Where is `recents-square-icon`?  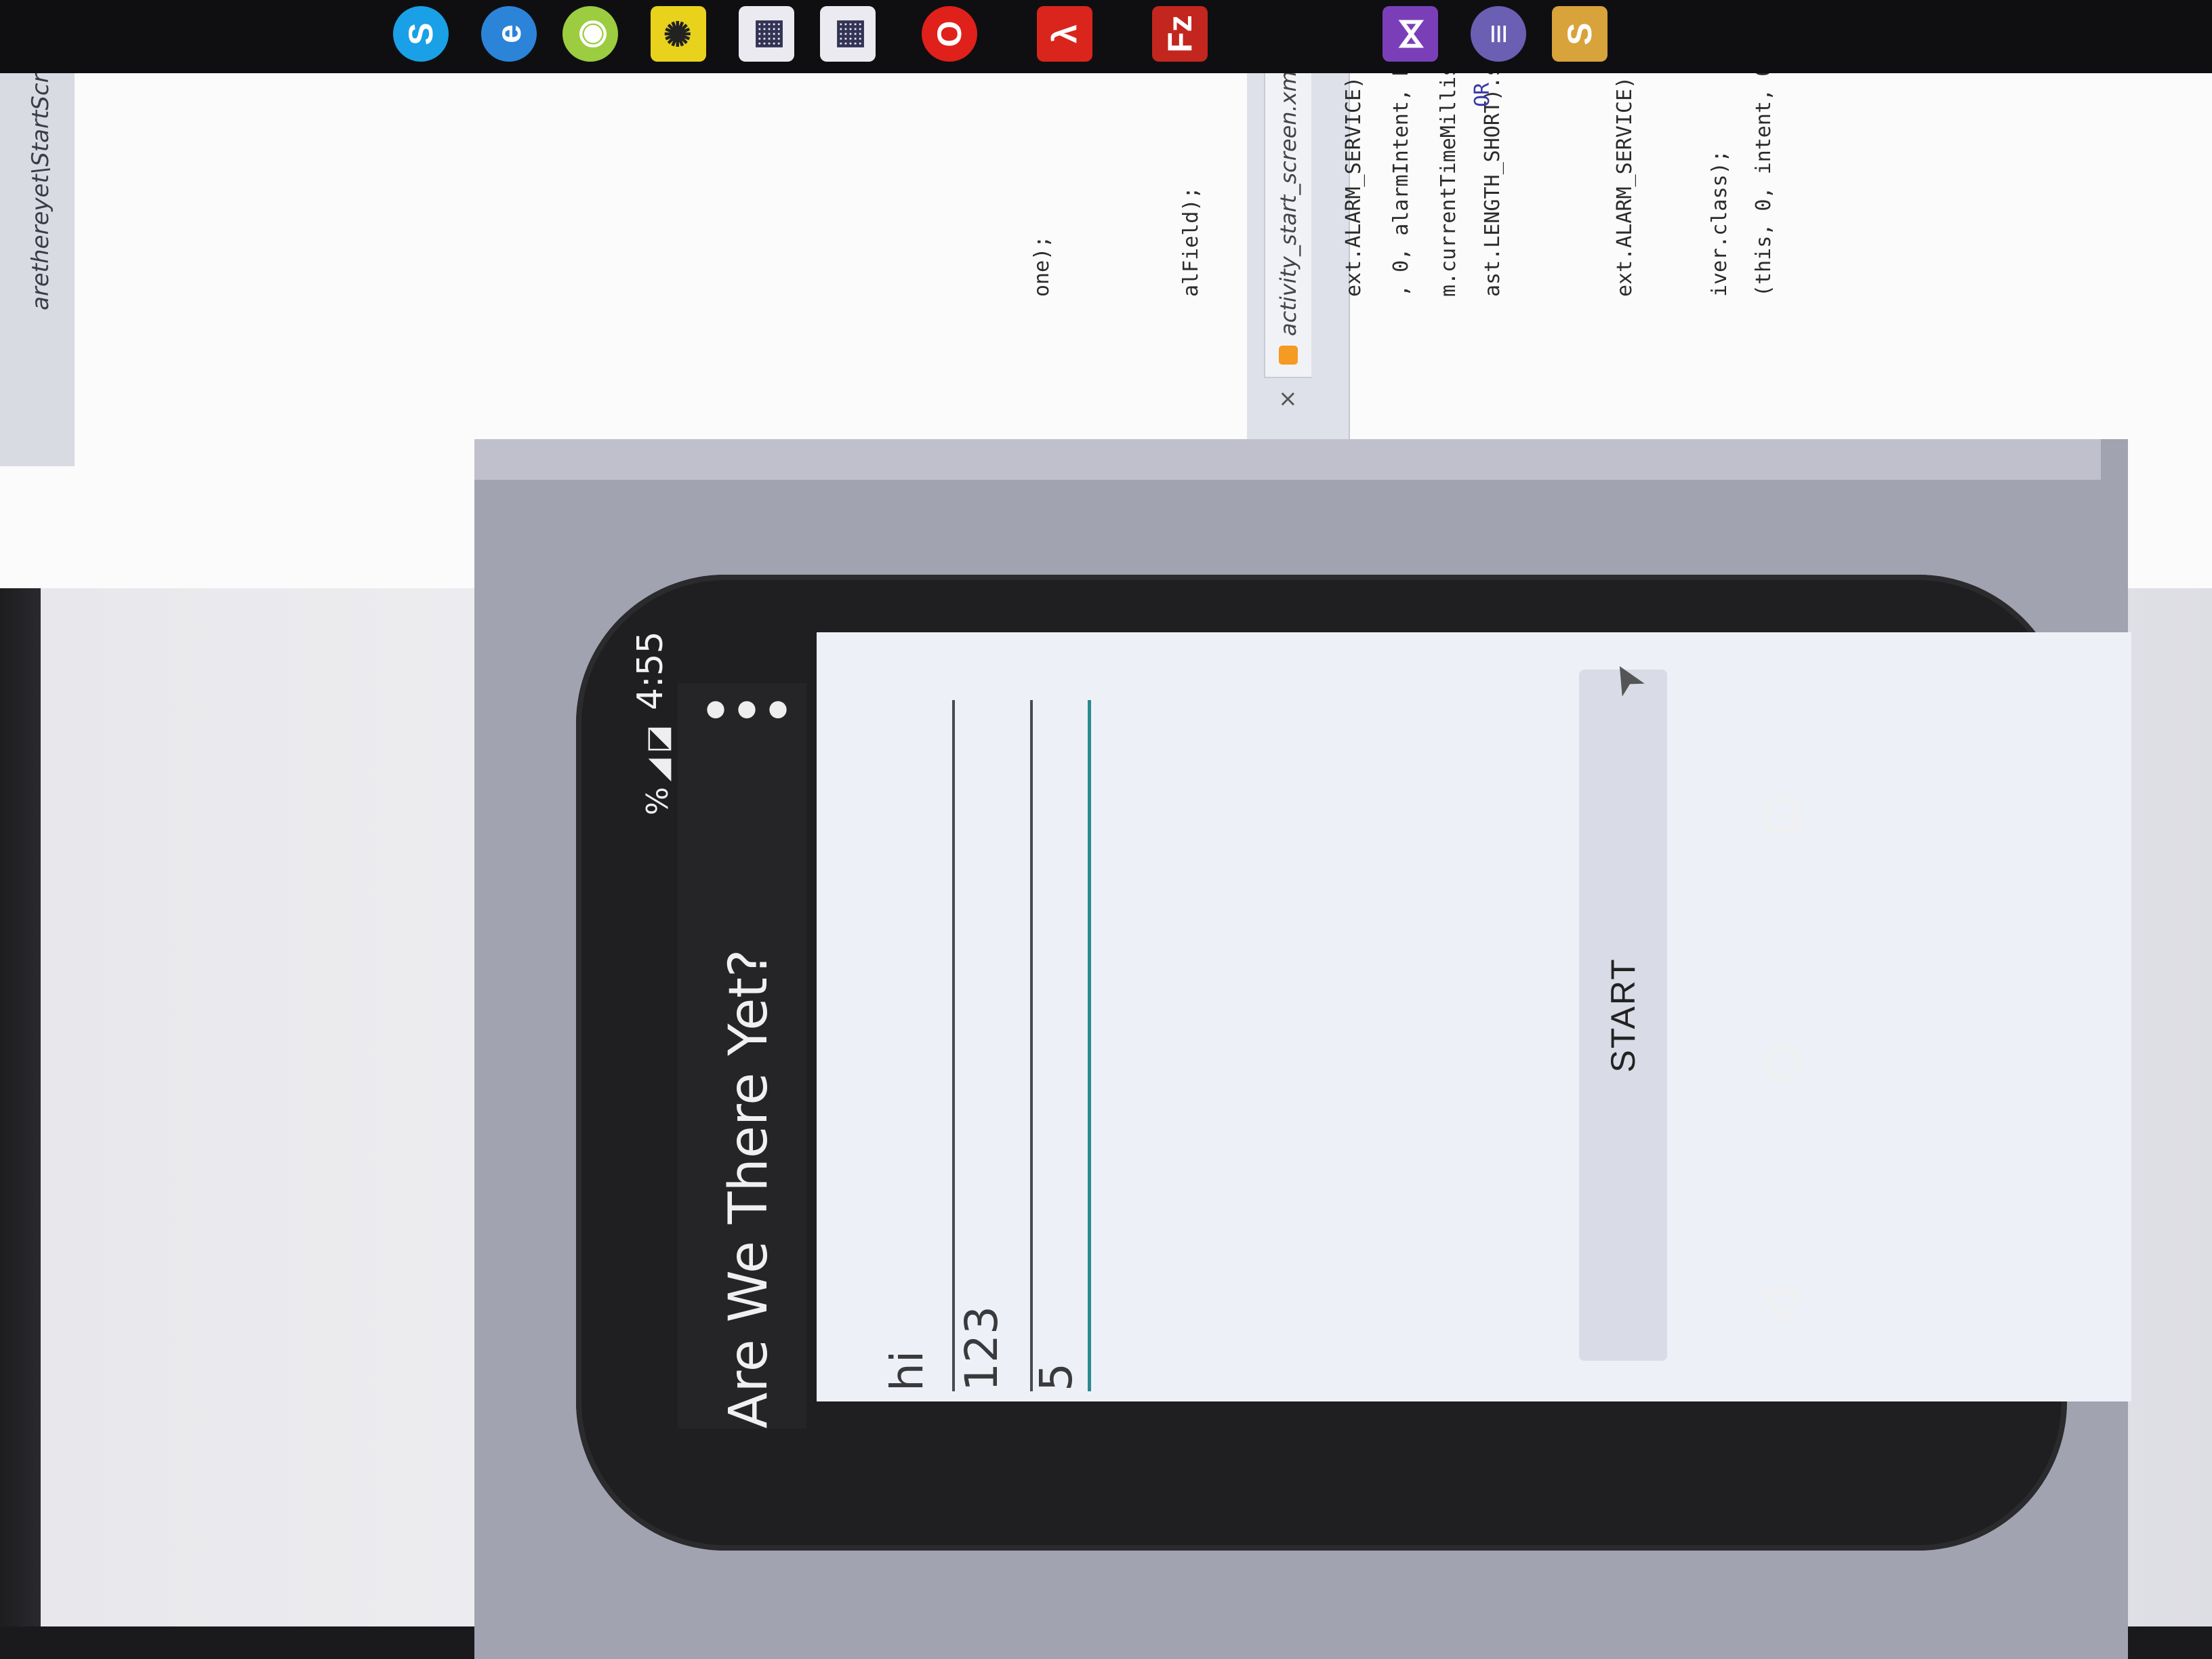 recents-square-icon is located at coordinates (1782, 815).